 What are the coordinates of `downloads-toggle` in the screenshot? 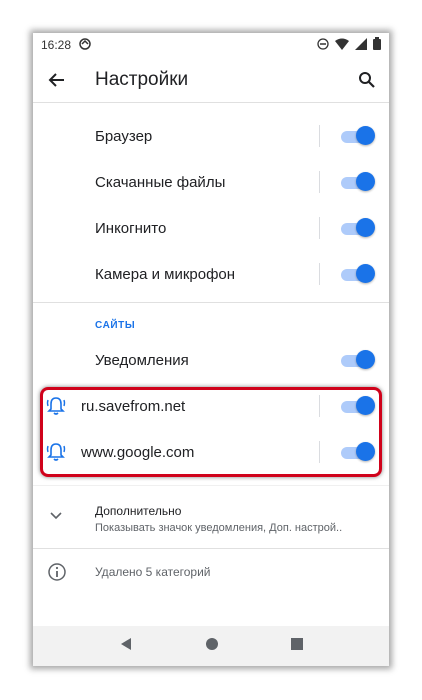 It's located at (357, 181).